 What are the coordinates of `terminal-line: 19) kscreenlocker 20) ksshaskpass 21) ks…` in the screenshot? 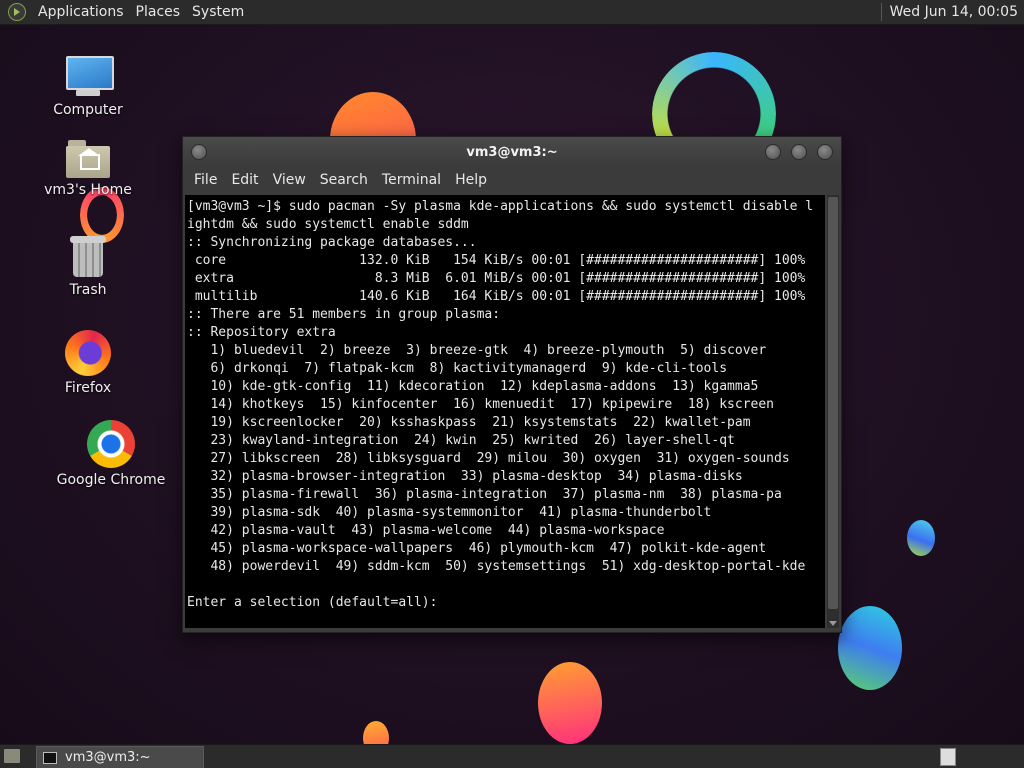 It's located at (469, 422).